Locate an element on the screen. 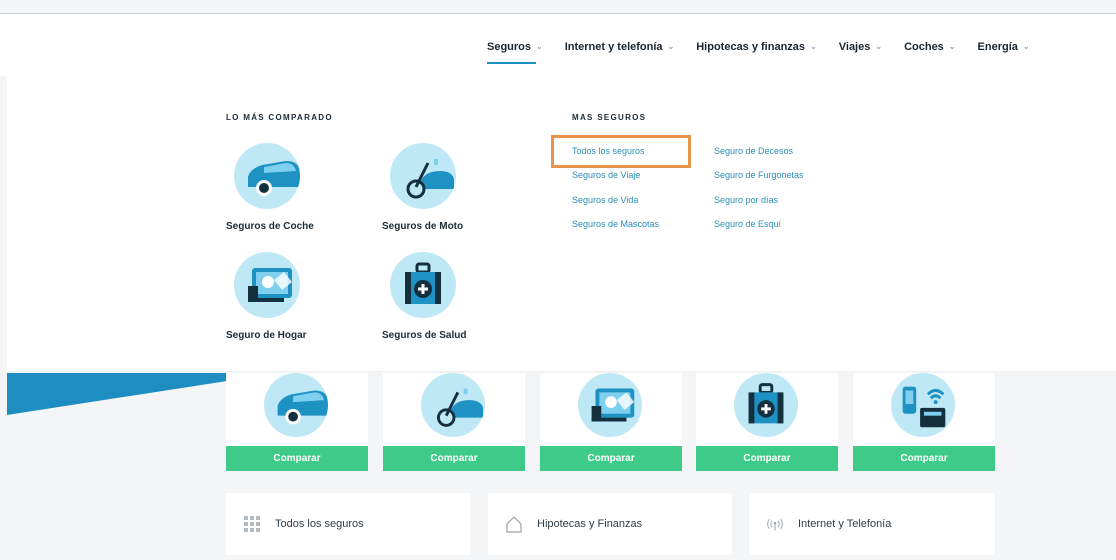 The width and height of the screenshot is (1116, 560). nav-coches: Coches ⌄ is located at coordinates (929, 47).